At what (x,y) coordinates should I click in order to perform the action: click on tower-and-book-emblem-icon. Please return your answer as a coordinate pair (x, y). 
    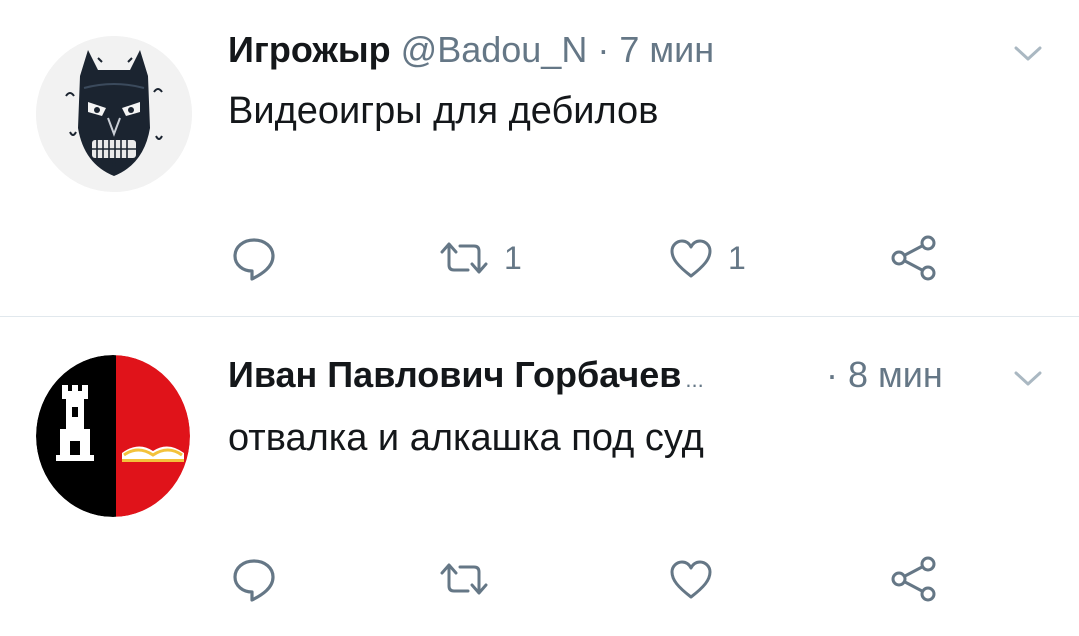
    Looking at the image, I should click on (113, 436).